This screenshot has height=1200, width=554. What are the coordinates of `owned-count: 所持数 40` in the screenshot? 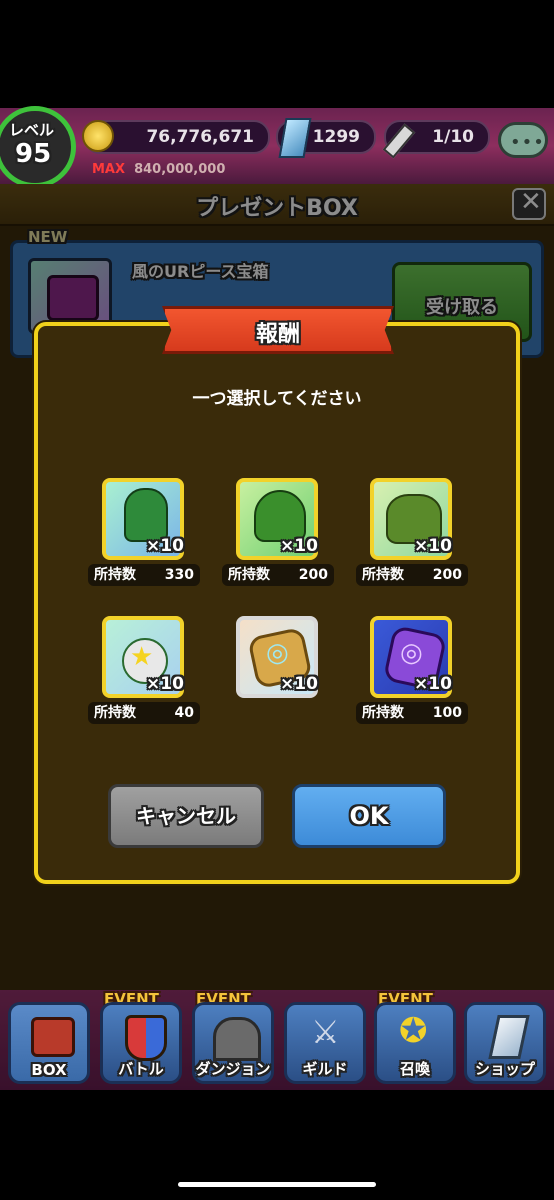 It's located at (144, 713).